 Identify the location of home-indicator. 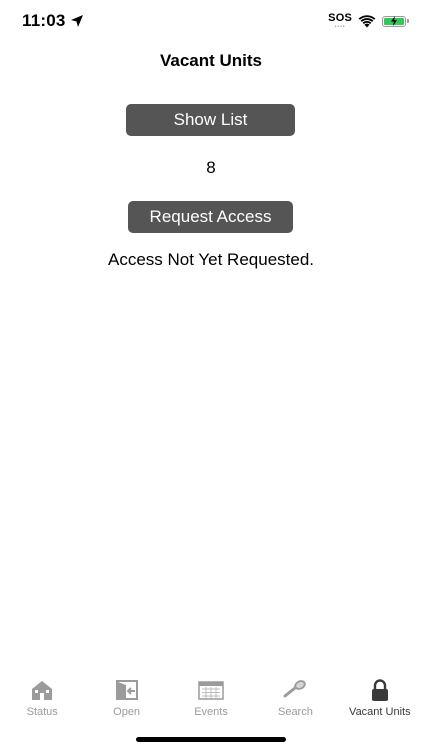
(211, 739).